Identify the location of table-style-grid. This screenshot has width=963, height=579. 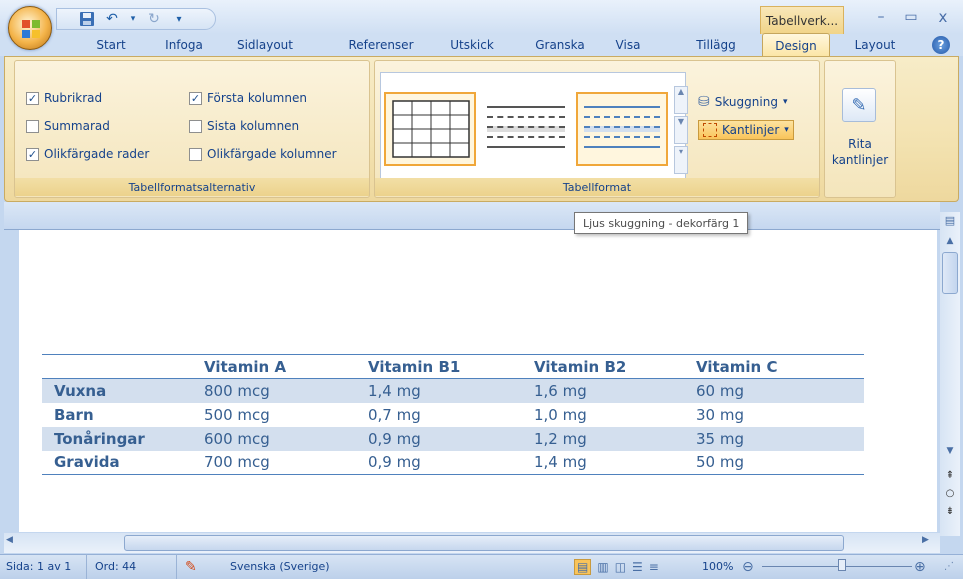
(430, 129).